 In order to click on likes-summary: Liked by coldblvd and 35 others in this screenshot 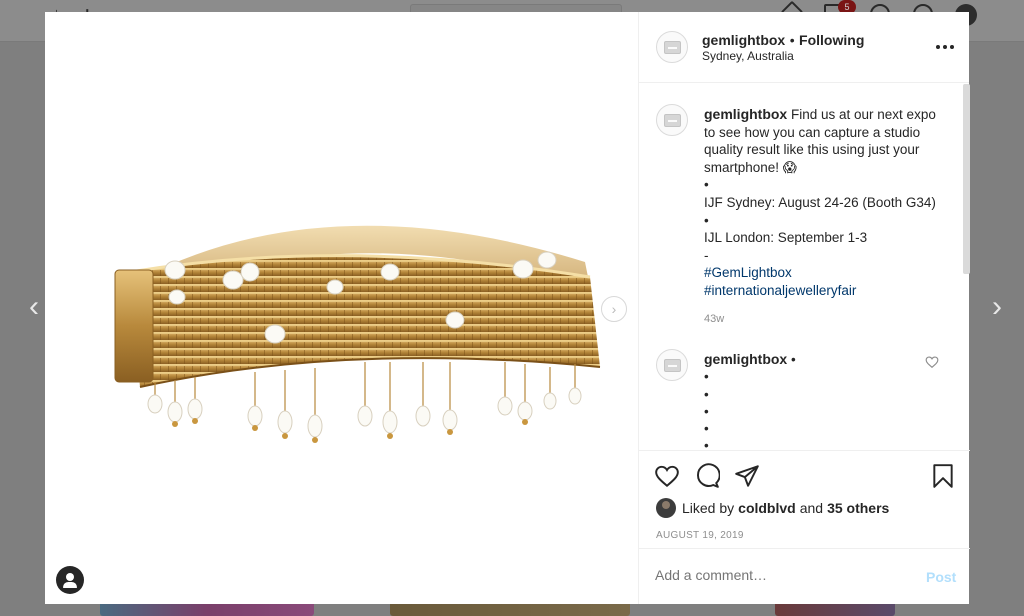, I will do `click(772, 508)`.